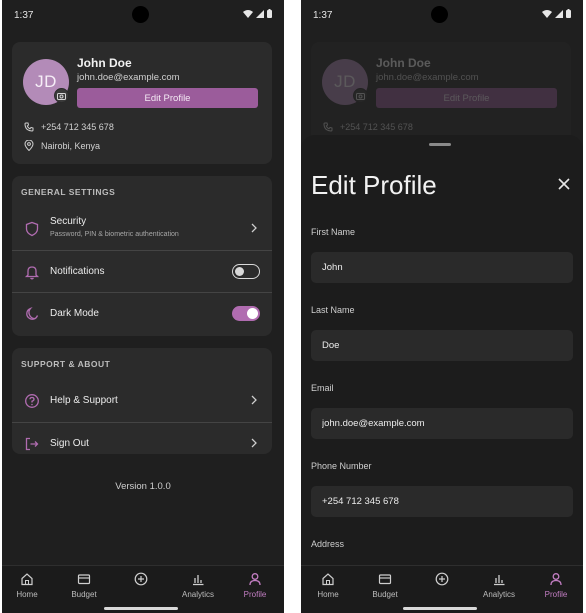 The width and height of the screenshot is (586, 613). Describe the element at coordinates (77, 271) in the screenshot. I see `notifications-label: Notifications` at that location.